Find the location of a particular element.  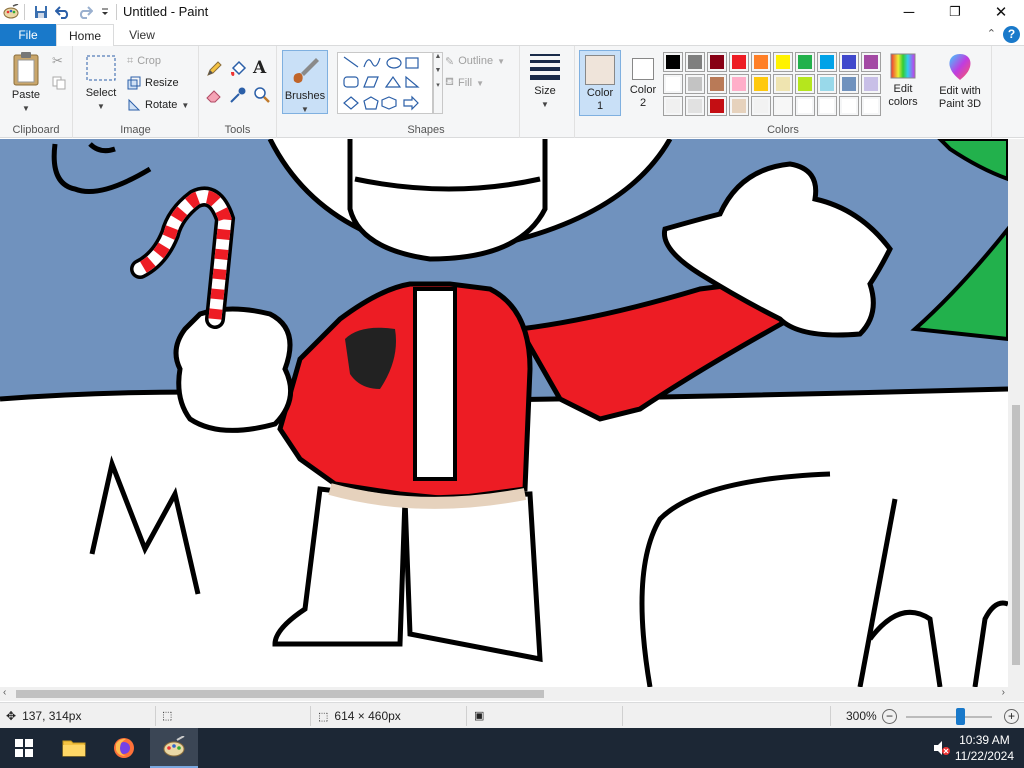

brushes-button: Brushes ▼ is located at coordinates (305, 82).